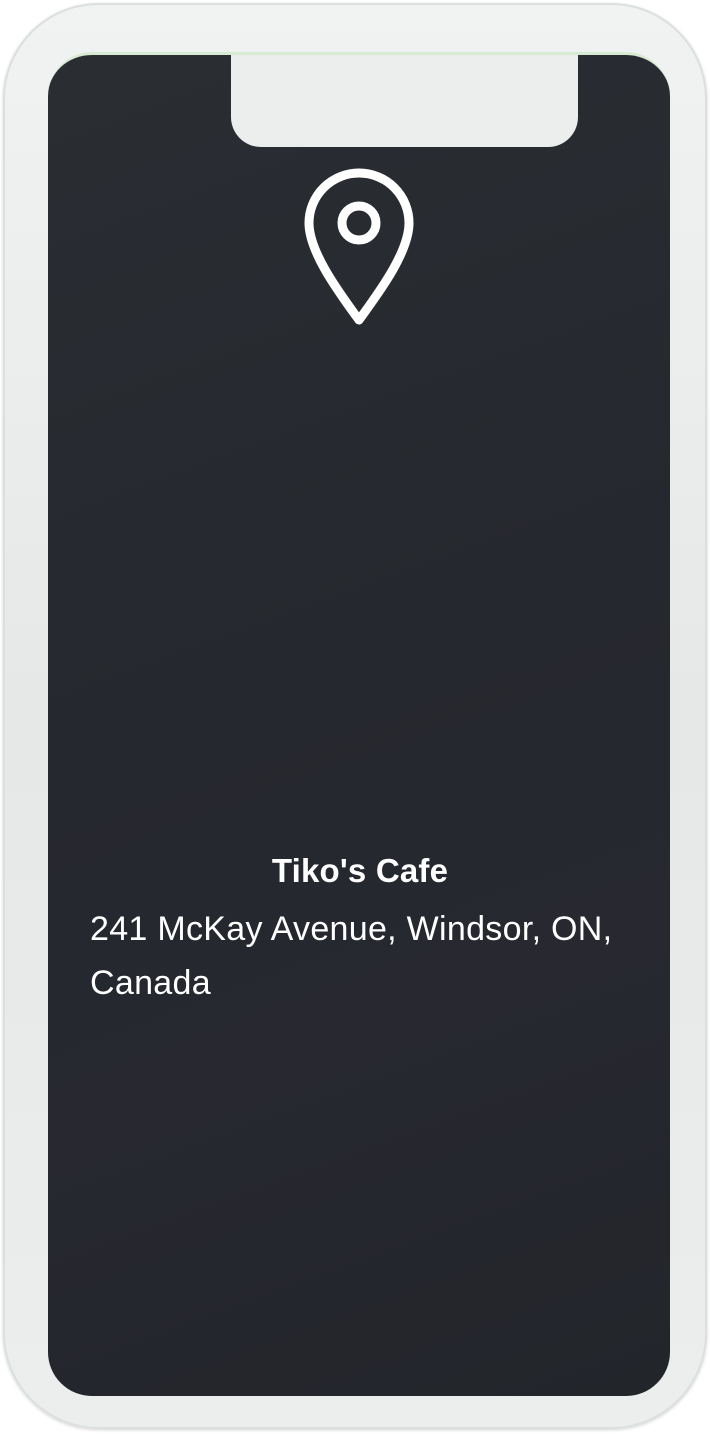 The image size is (710, 1434). Describe the element at coordinates (360, 870) in the screenshot. I see `place-name: Tiko's Cafe` at that location.